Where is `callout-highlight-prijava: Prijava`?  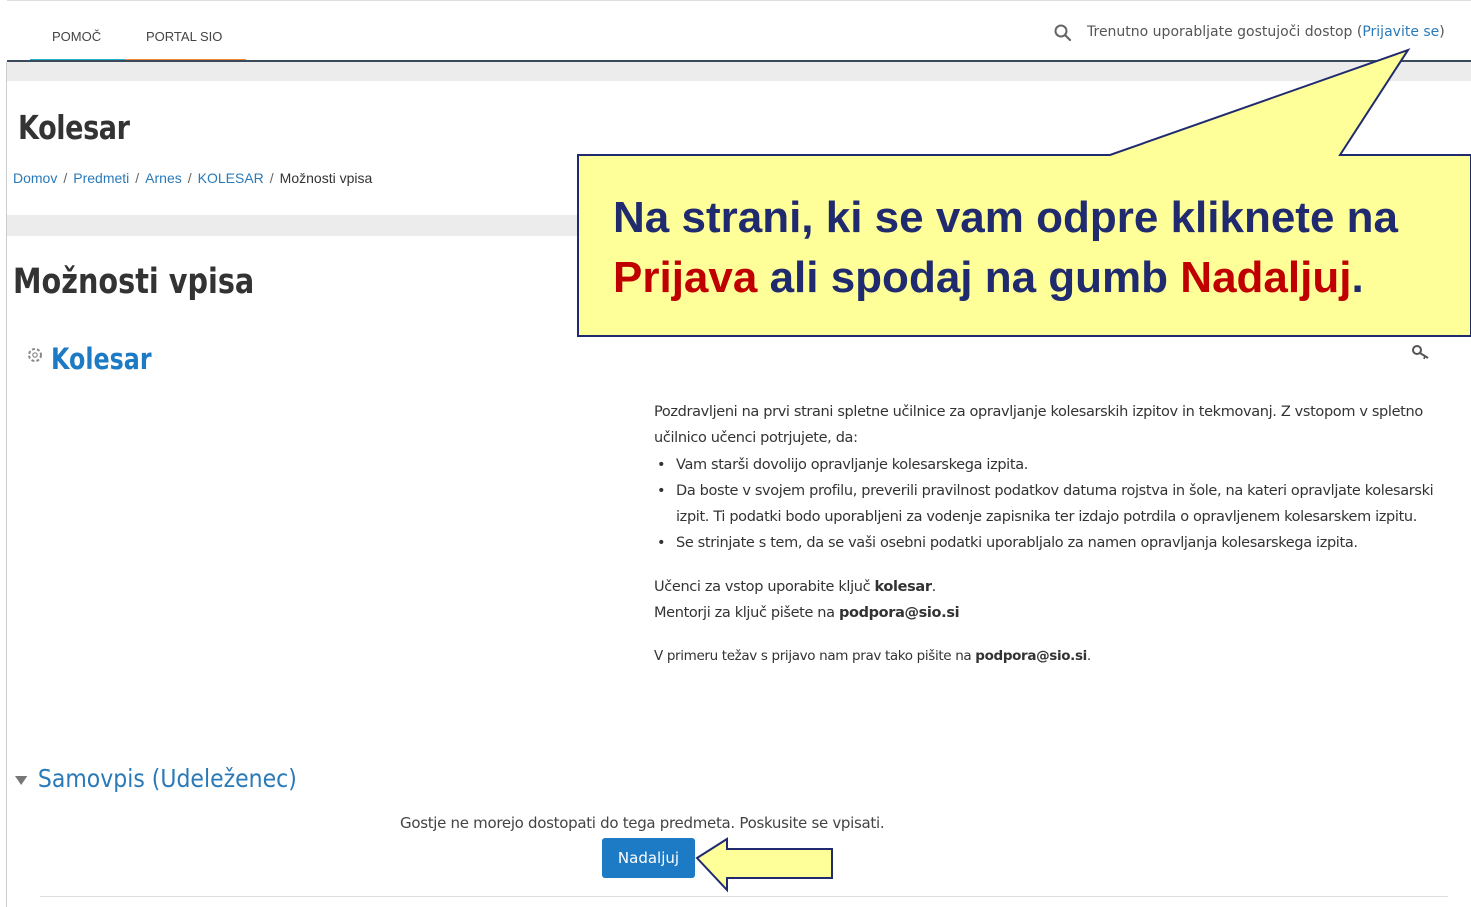 callout-highlight-prijava: Prijava is located at coordinates (685, 277).